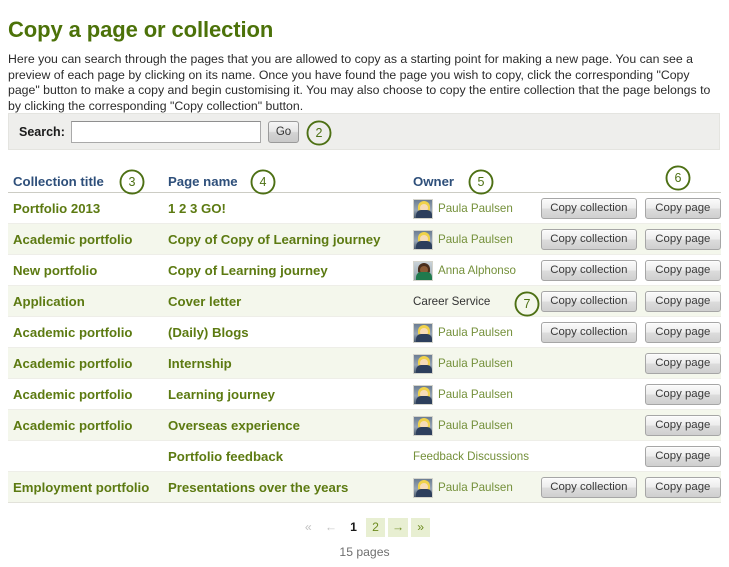  I want to click on cell-page-name: Overseas experience, so click(290, 425).